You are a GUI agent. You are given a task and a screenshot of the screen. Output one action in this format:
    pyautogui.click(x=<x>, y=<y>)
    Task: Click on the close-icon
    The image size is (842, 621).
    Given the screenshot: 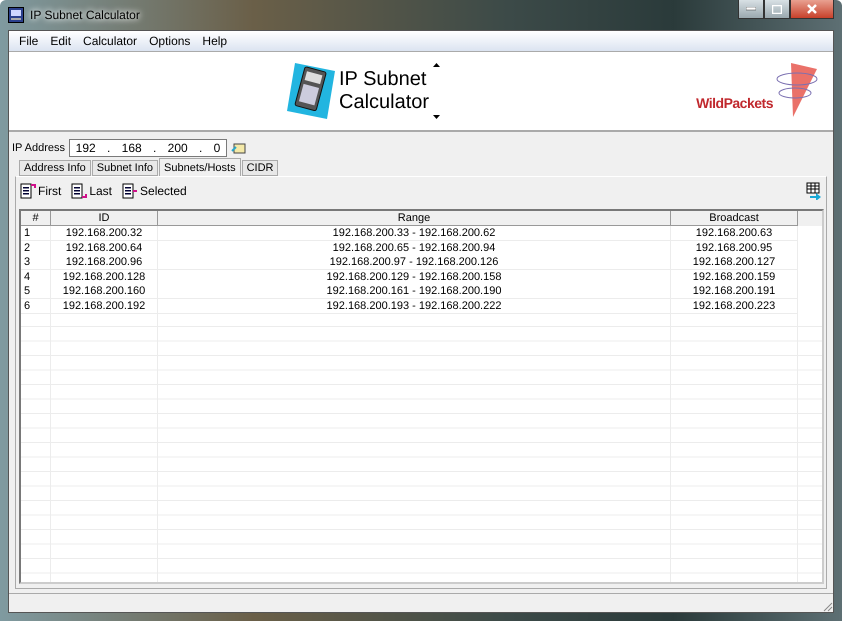 What is the action you would take?
    pyautogui.click(x=812, y=9)
    